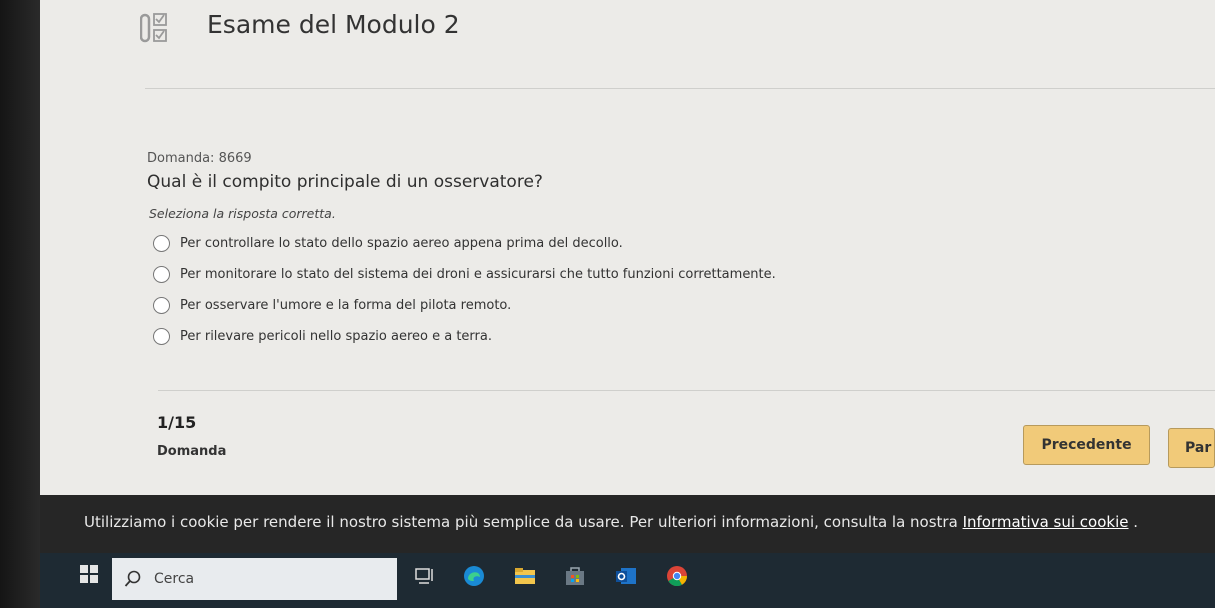 The height and width of the screenshot is (608, 1215). What do you see at coordinates (525, 576) in the screenshot?
I see `file-explorer-icon` at bounding box center [525, 576].